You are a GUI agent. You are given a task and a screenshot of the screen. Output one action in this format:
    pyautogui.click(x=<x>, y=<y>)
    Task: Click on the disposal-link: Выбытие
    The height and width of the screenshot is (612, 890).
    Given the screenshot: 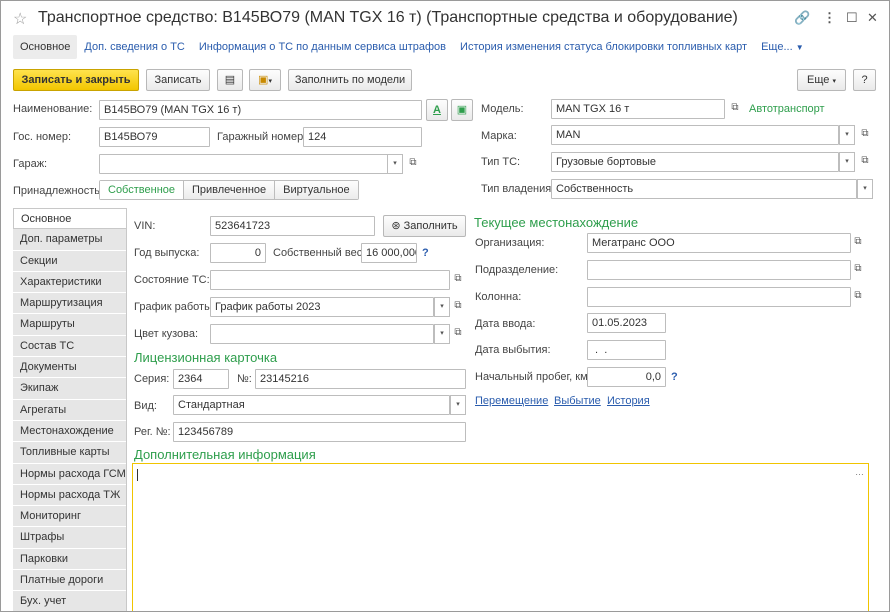 What is the action you would take?
    pyautogui.click(x=577, y=401)
    